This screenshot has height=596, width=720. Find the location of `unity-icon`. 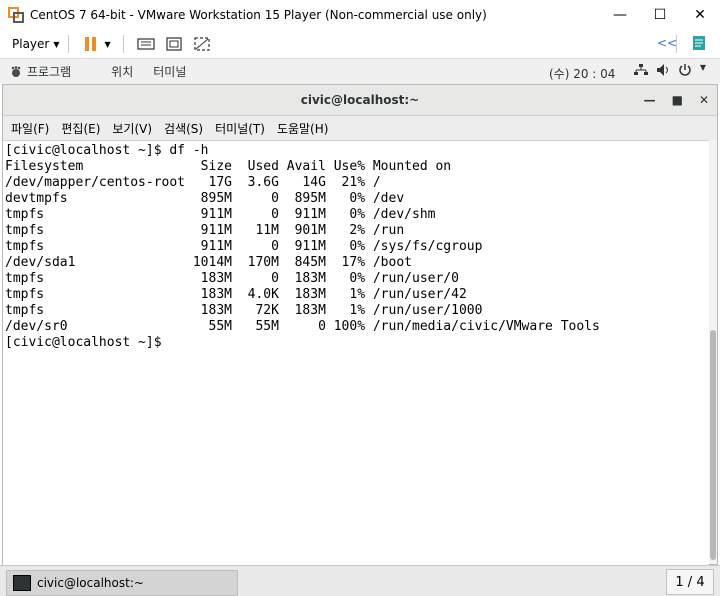

unity-icon is located at coordinates (202, 44).